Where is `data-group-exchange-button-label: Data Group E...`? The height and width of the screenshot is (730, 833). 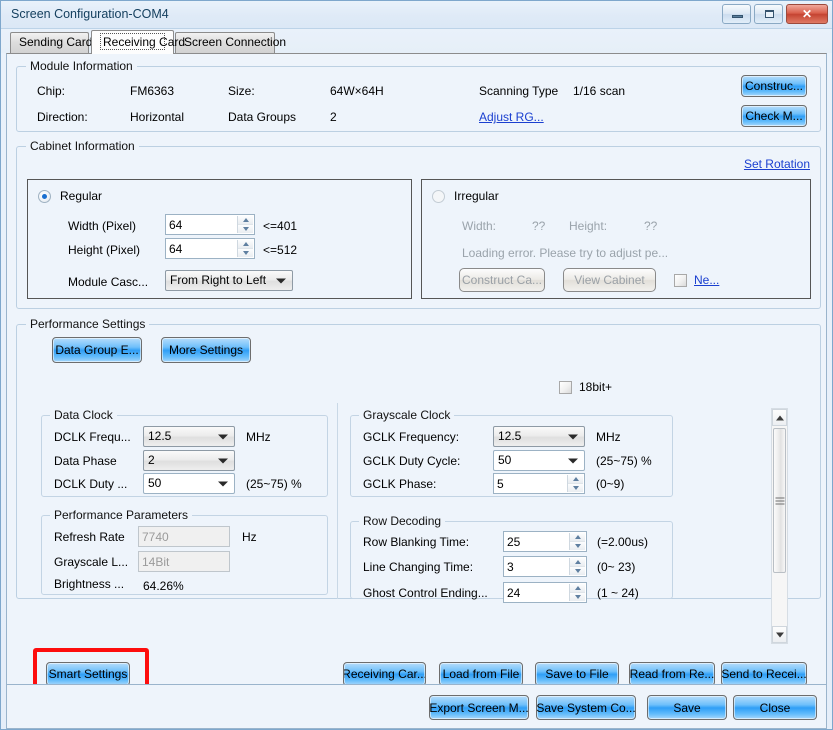 data-group-exchange-button-label: Data Group E... is located at coordinates (97, 350).